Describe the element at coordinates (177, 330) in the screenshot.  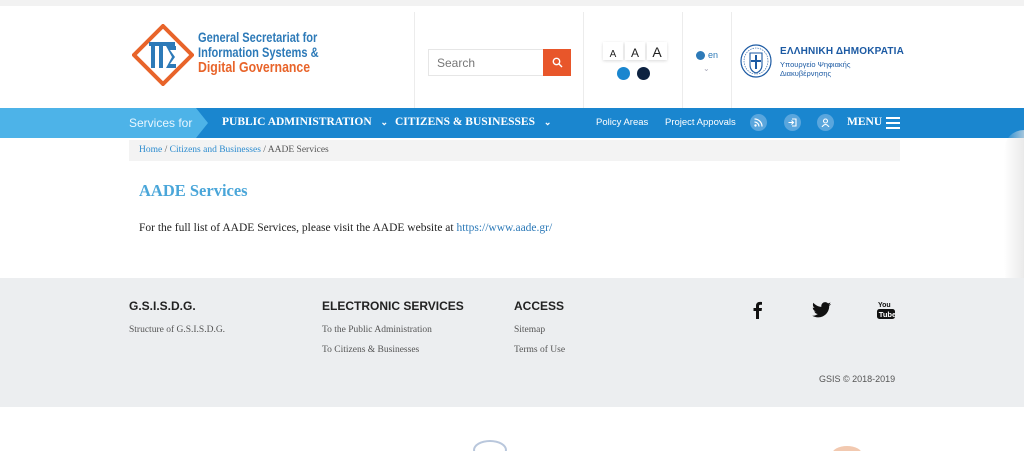
I see `footer-link-structure: Structure of G.S.I.S.D.G.` at that location.